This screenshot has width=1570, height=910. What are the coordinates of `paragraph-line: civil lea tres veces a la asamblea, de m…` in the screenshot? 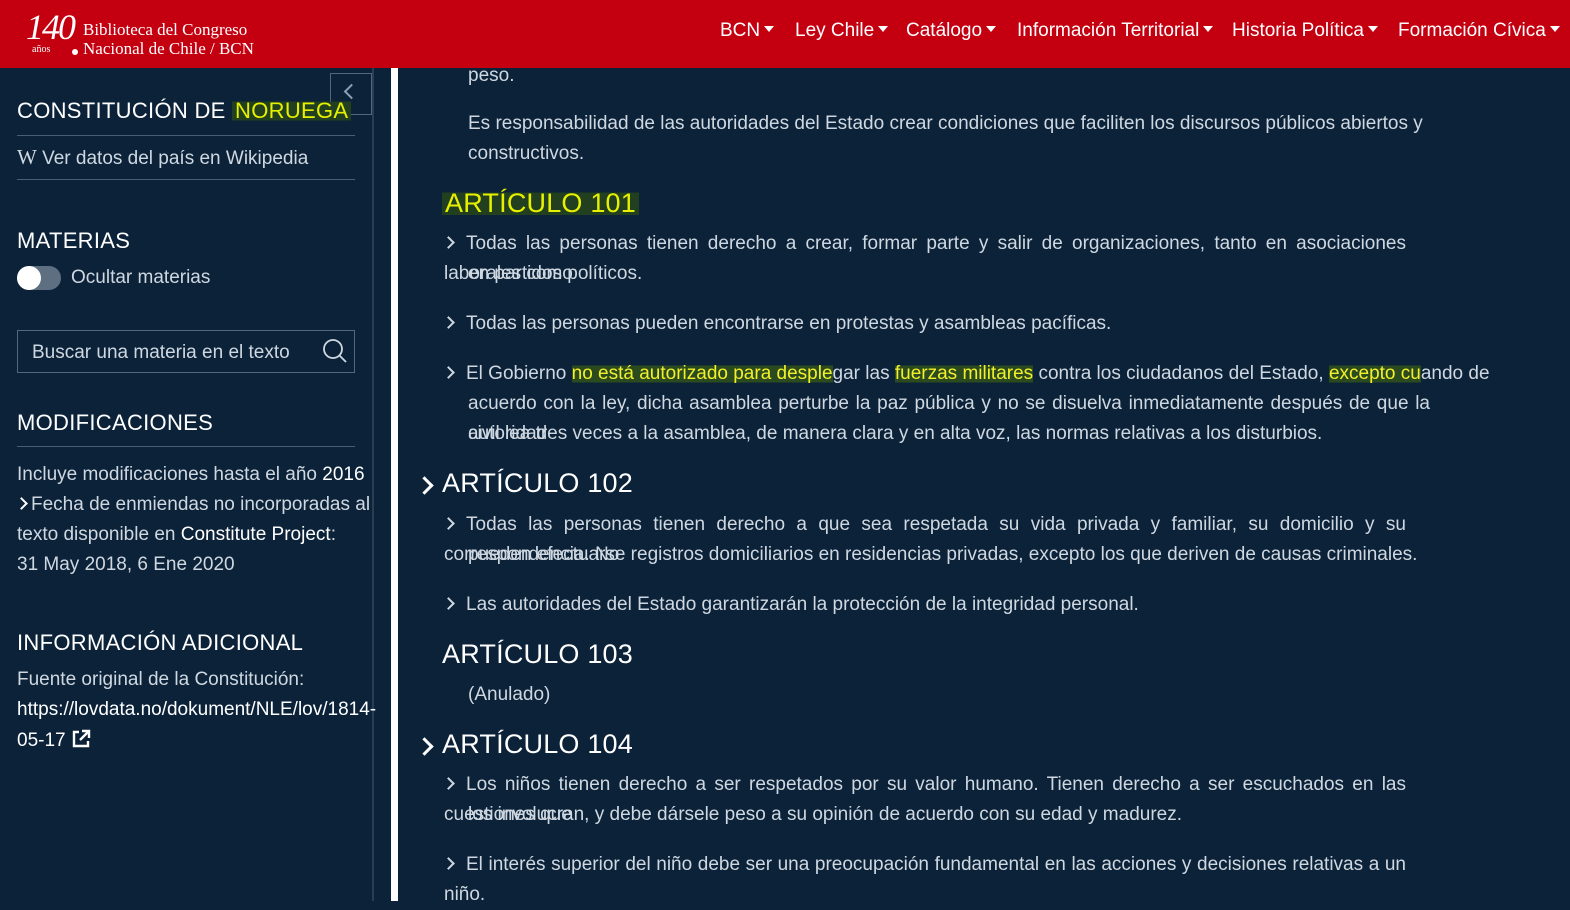 It's located at (895, 433).